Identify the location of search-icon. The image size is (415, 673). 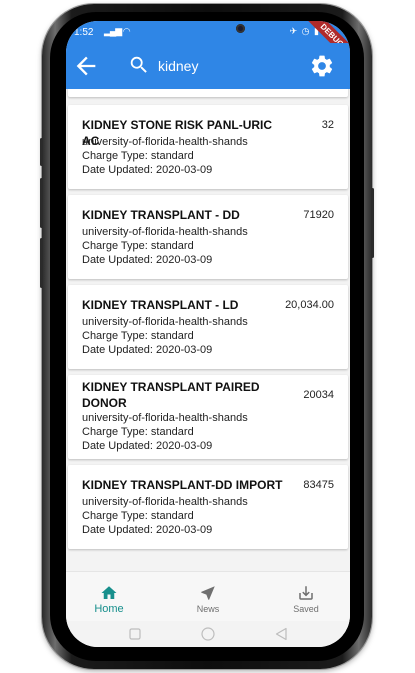
(138, 64).